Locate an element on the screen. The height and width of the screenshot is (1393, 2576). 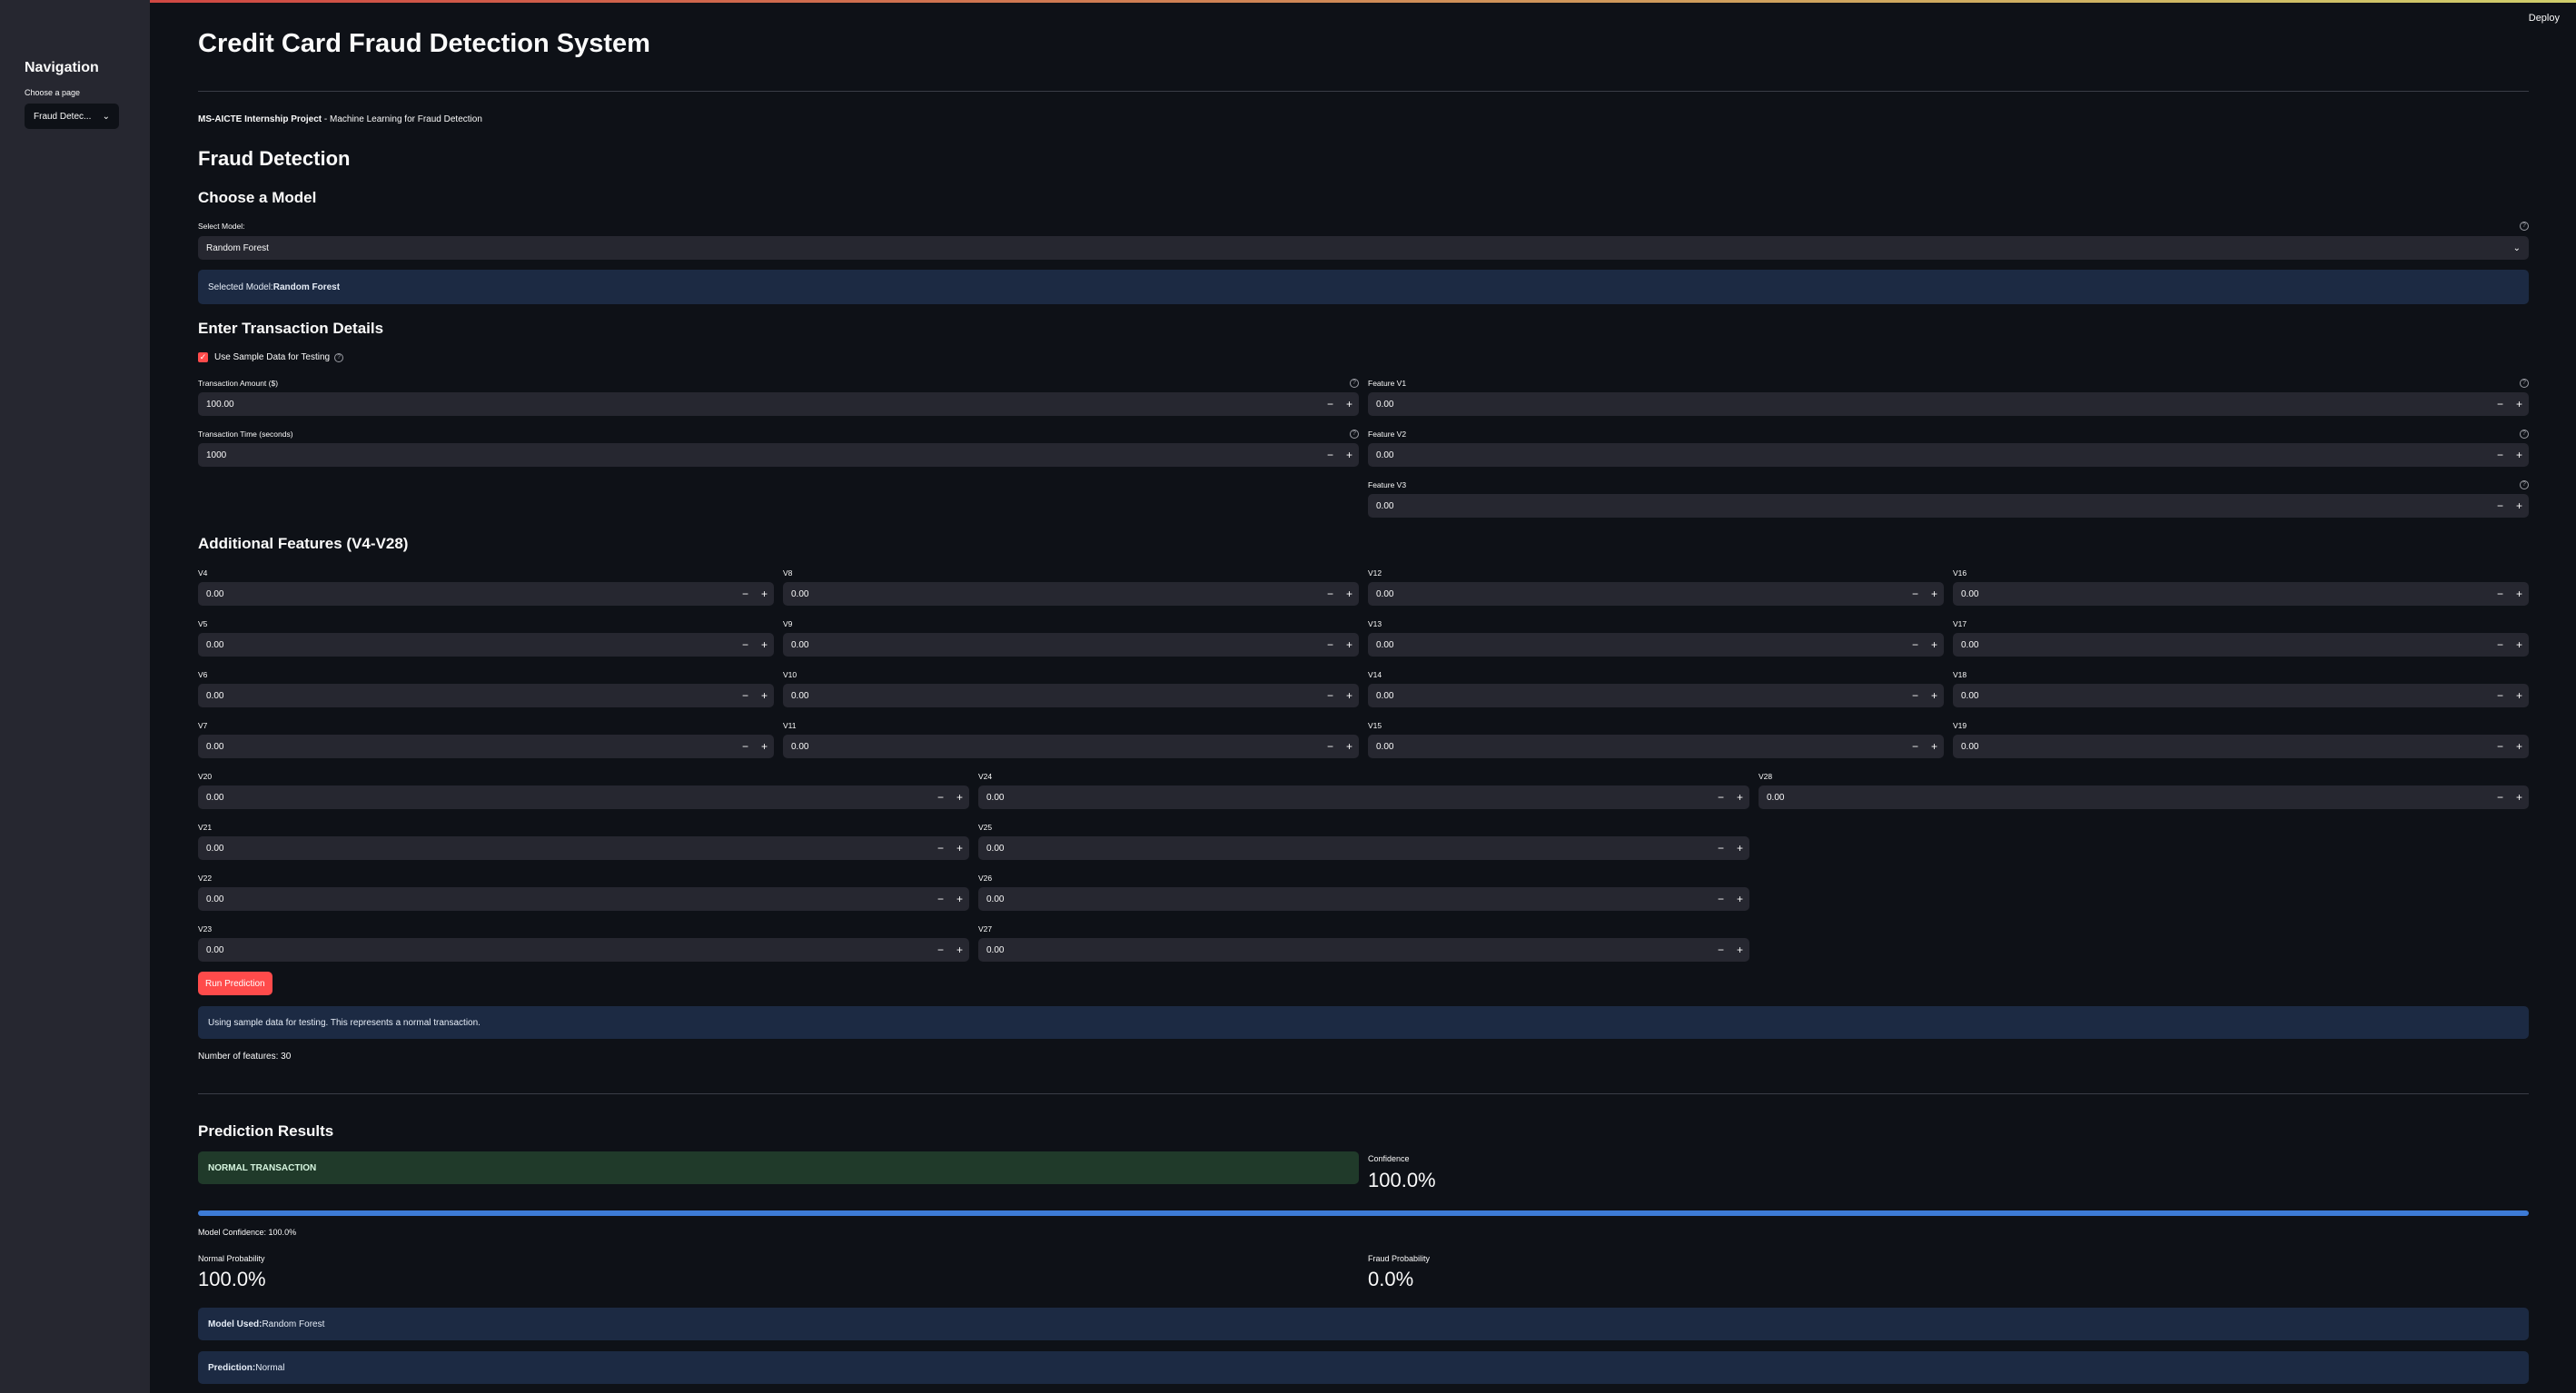
v27-input: 0.00 − + is located at coordinates (1363, 950).